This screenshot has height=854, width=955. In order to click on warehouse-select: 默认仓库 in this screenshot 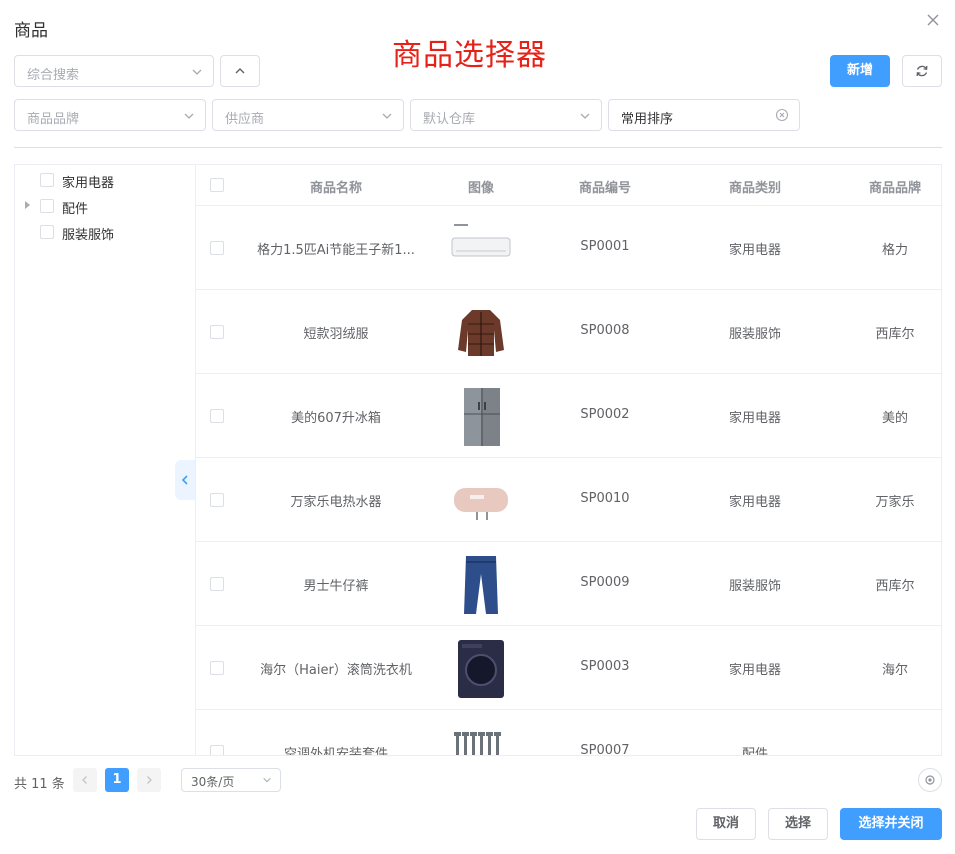, I will do `click(506, 115)`.